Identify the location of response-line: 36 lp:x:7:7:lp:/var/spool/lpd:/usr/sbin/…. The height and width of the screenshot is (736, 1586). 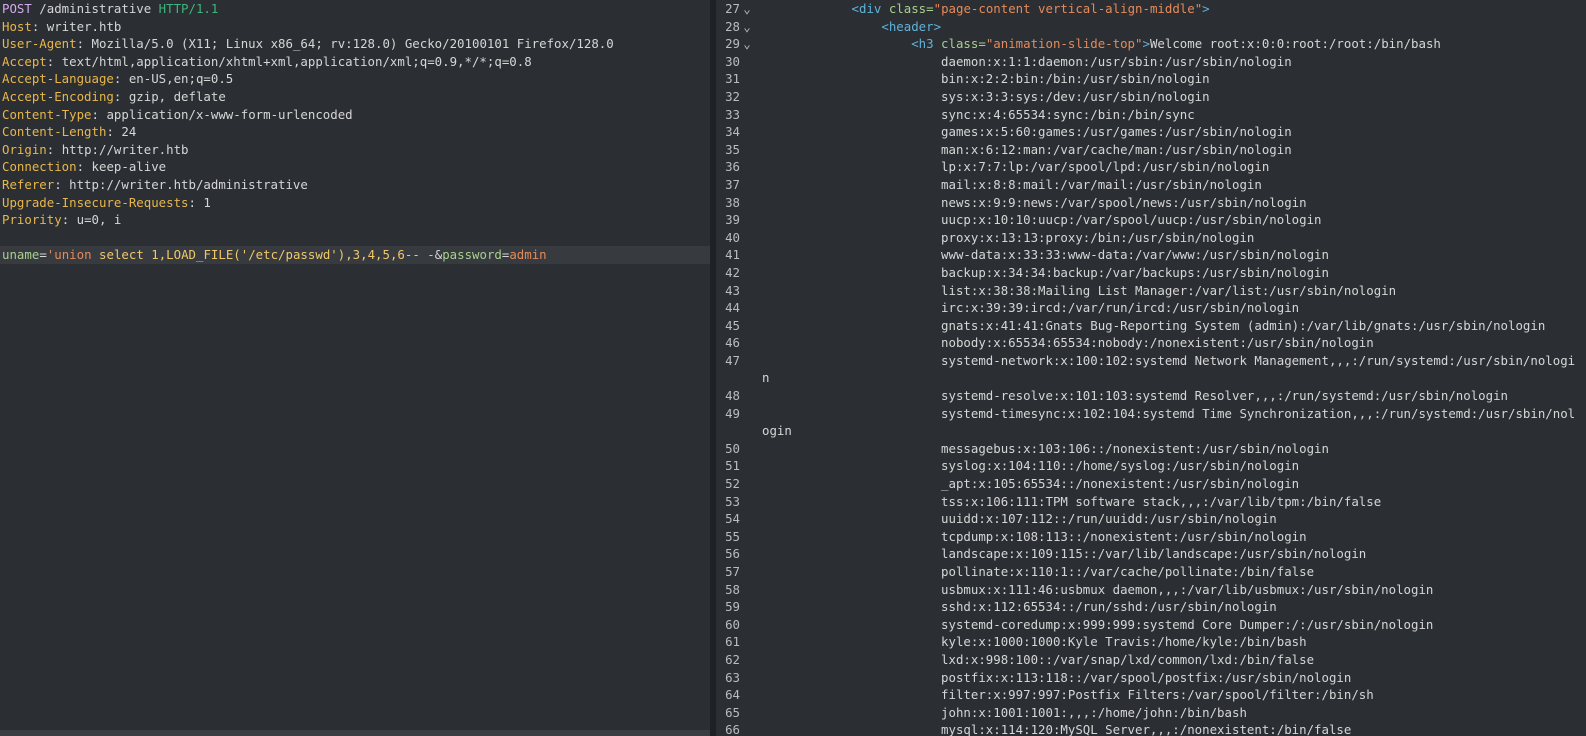
(1151, 167).